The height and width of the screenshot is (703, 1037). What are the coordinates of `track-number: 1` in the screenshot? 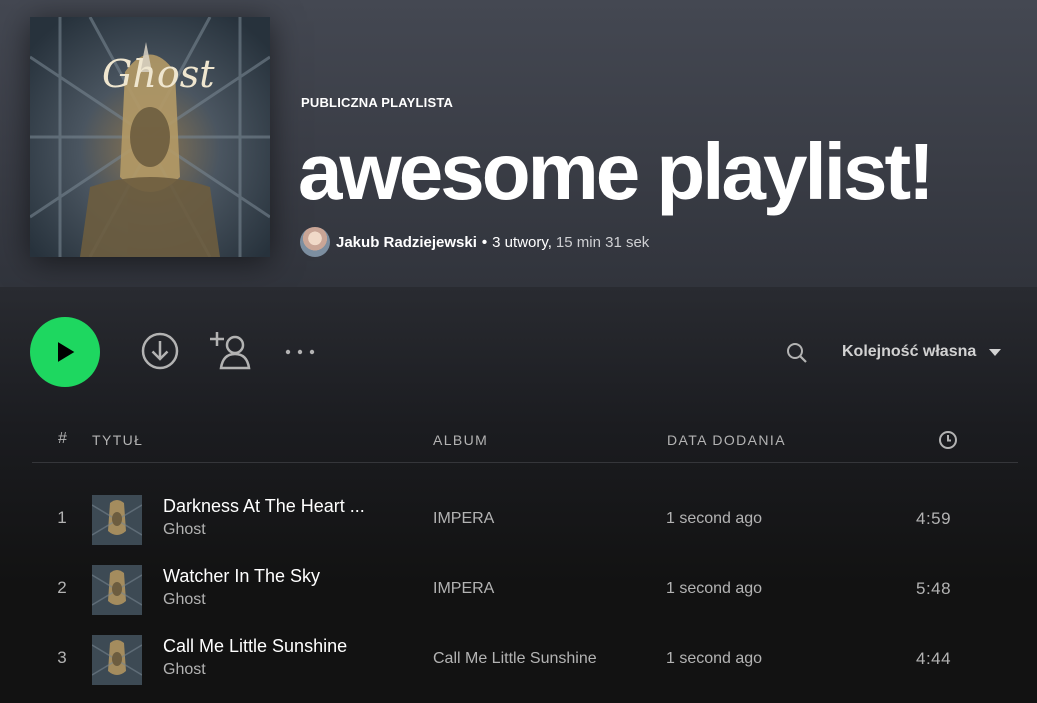 It's located at (62, 517).